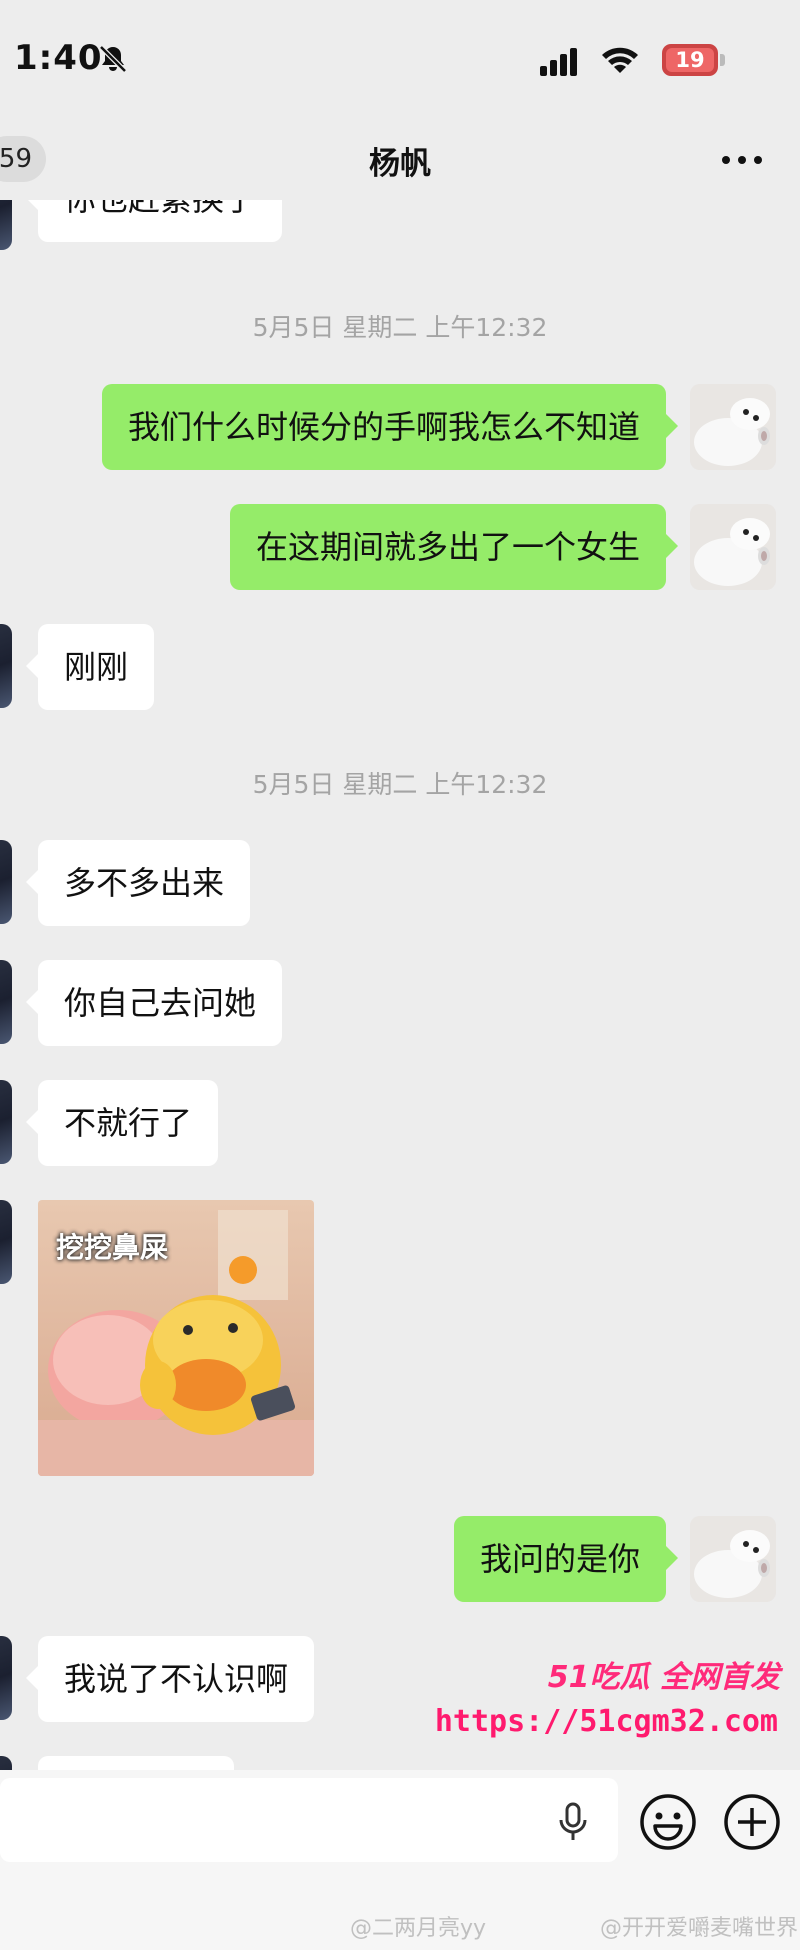  I want to click on sent-message: 我们什么时候分的手啊我怎么不知道, so click(390, 427).